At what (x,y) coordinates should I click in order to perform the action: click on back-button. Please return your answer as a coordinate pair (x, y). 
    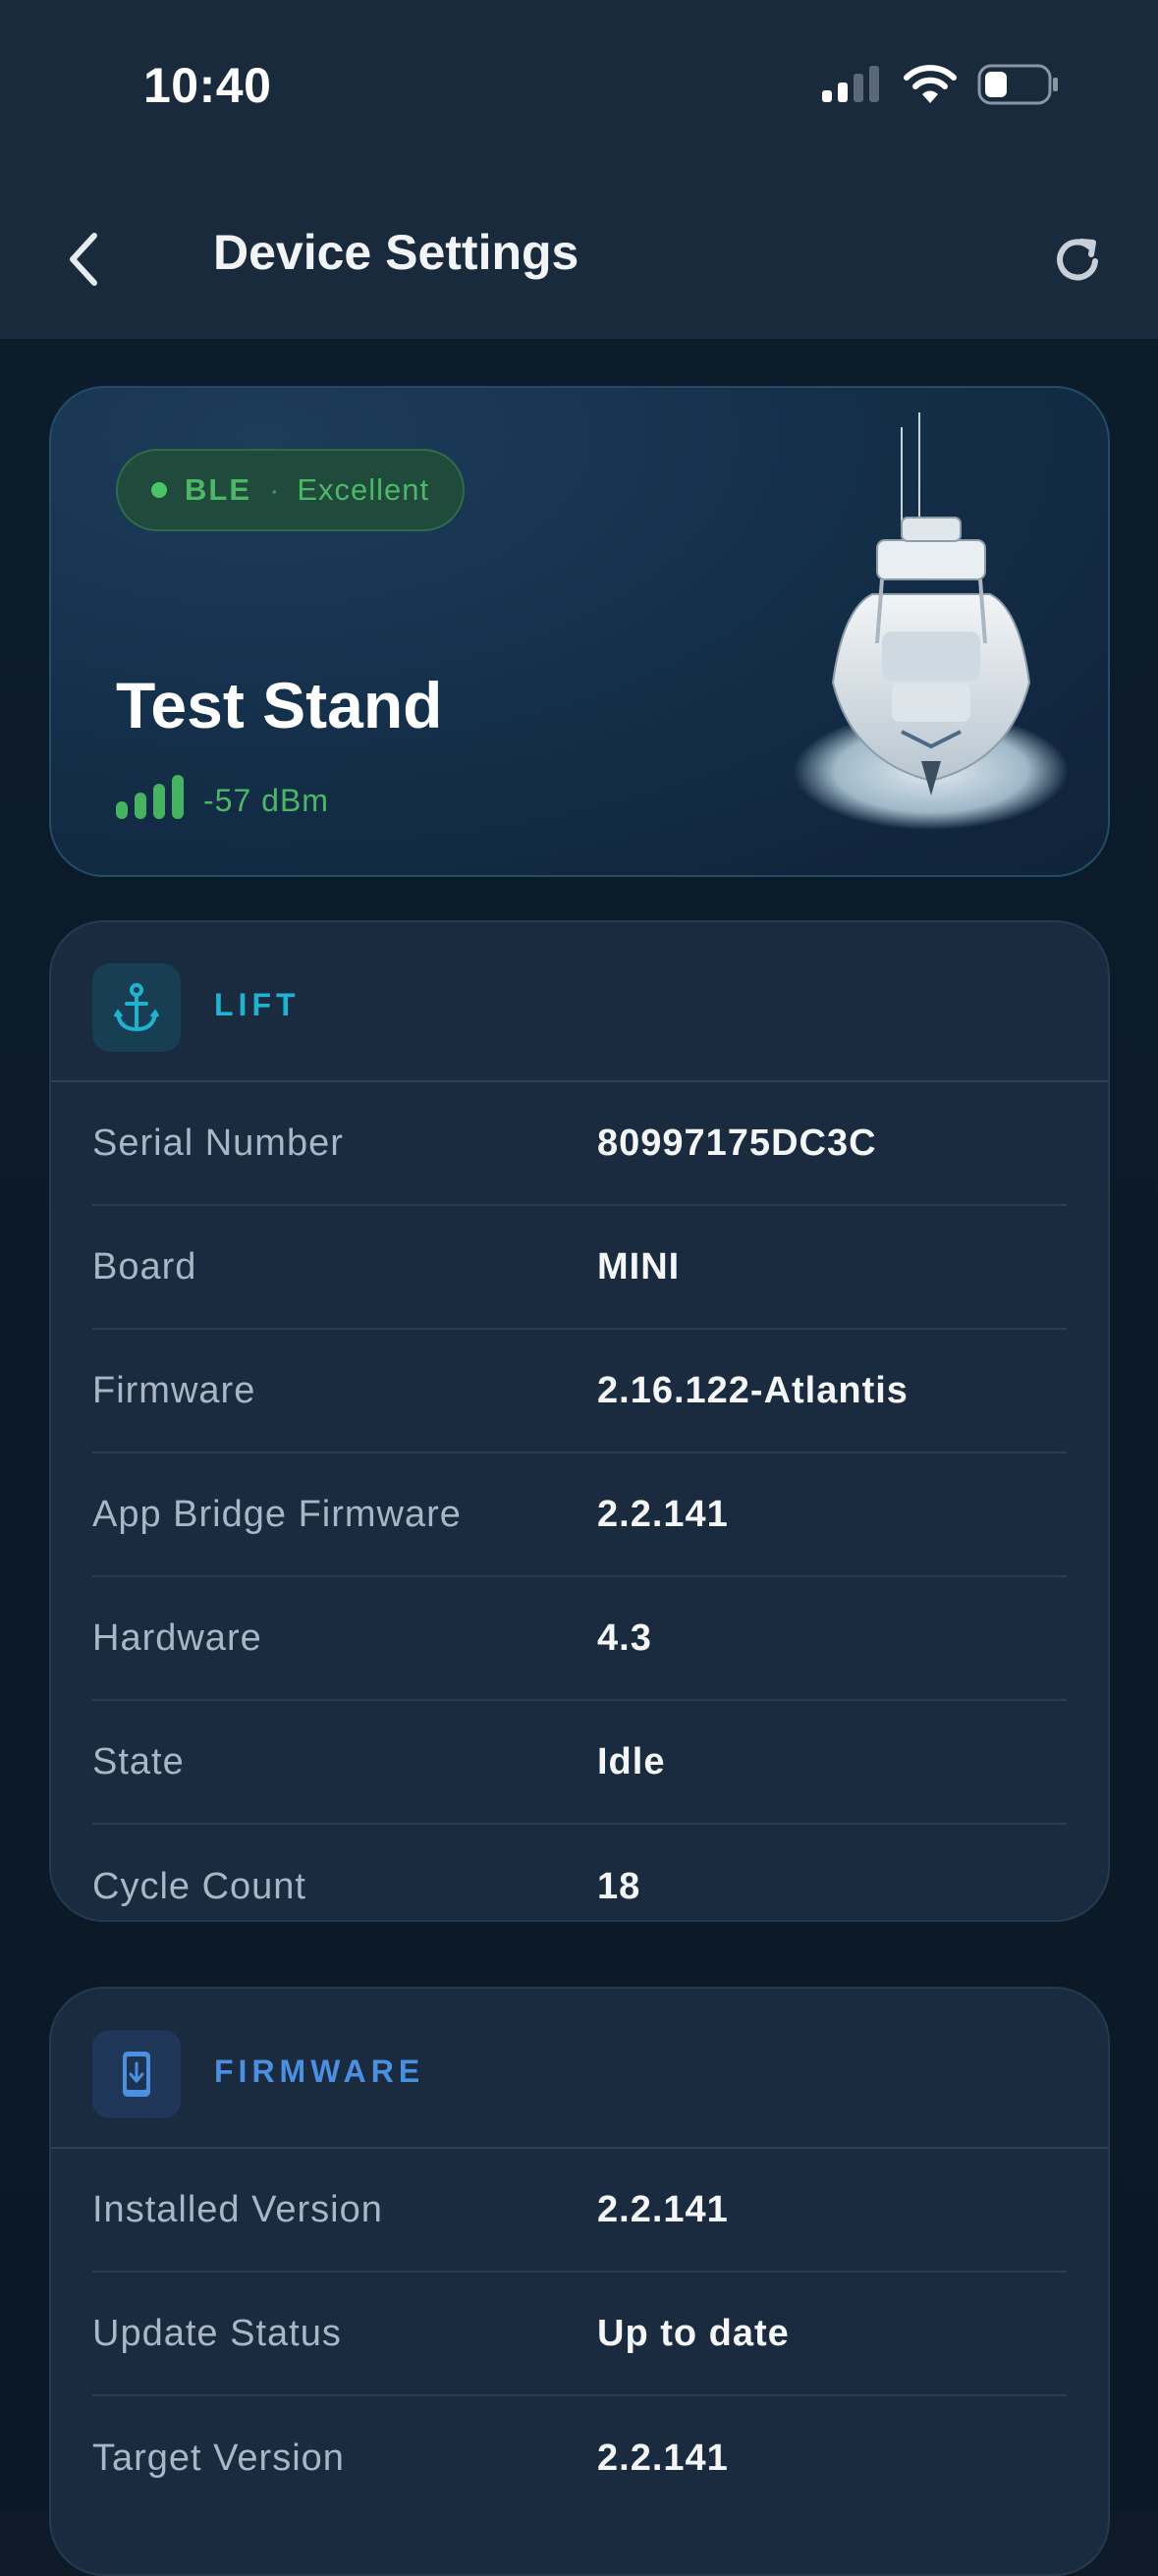
    Looking at the image, I should click on (82, 259).